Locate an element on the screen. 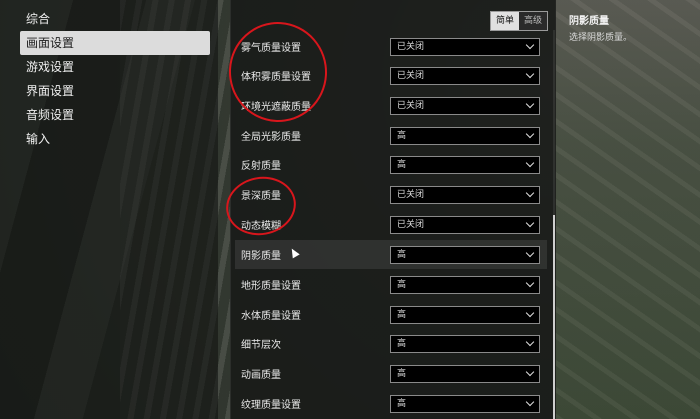 The image size is (700, 419). setting-row-animation: 动画质量 高 is located at coordinates (391, 373).